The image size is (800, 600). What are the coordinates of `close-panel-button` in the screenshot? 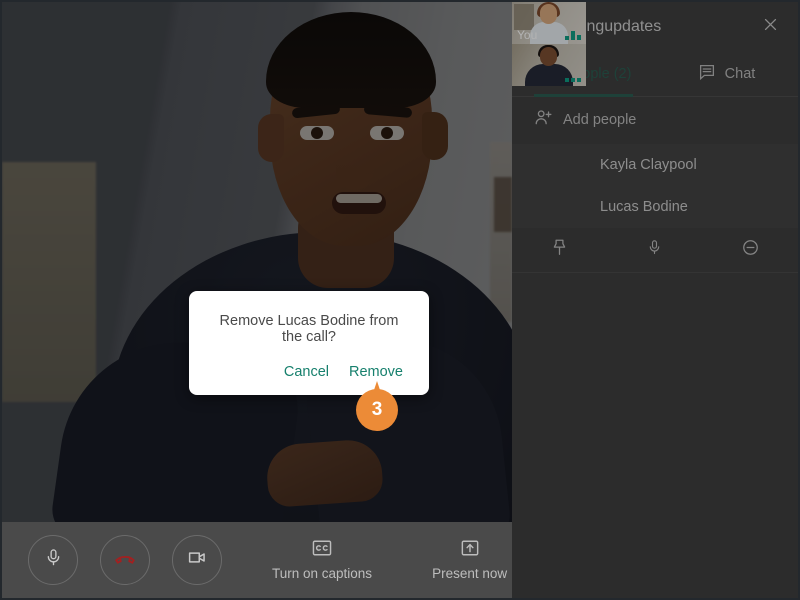 It's located at (770, 27).